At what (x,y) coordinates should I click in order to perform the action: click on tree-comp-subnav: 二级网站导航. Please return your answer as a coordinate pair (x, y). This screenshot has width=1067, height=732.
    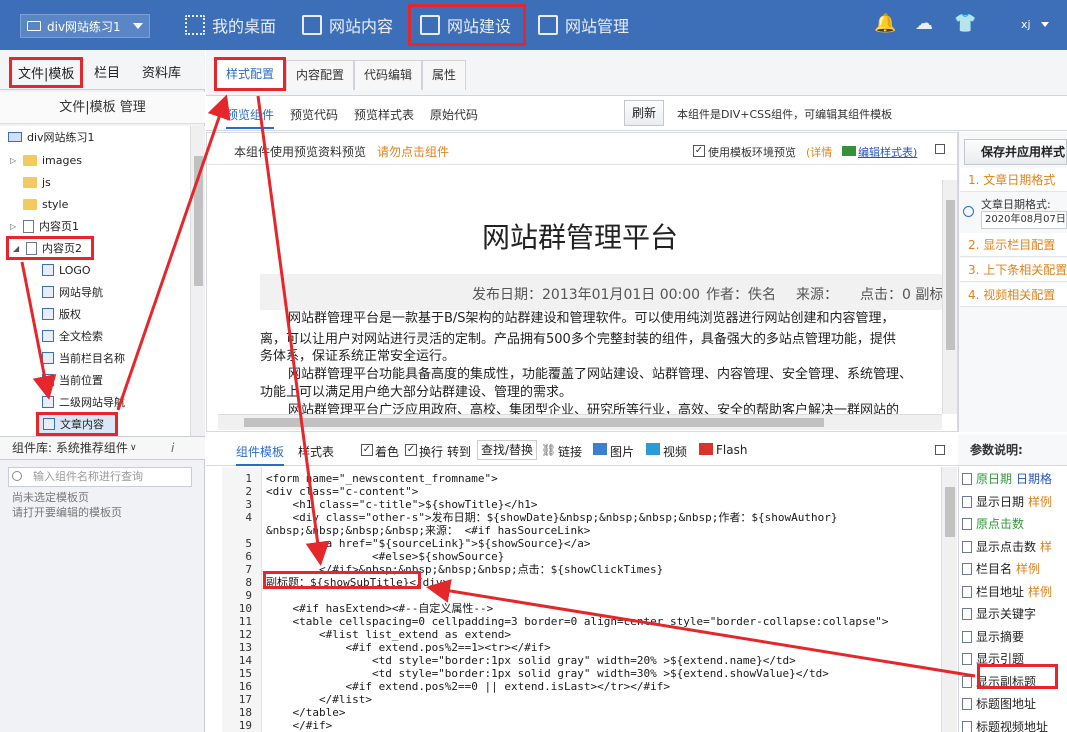
    Looking at the image, I should click on (83, 402).